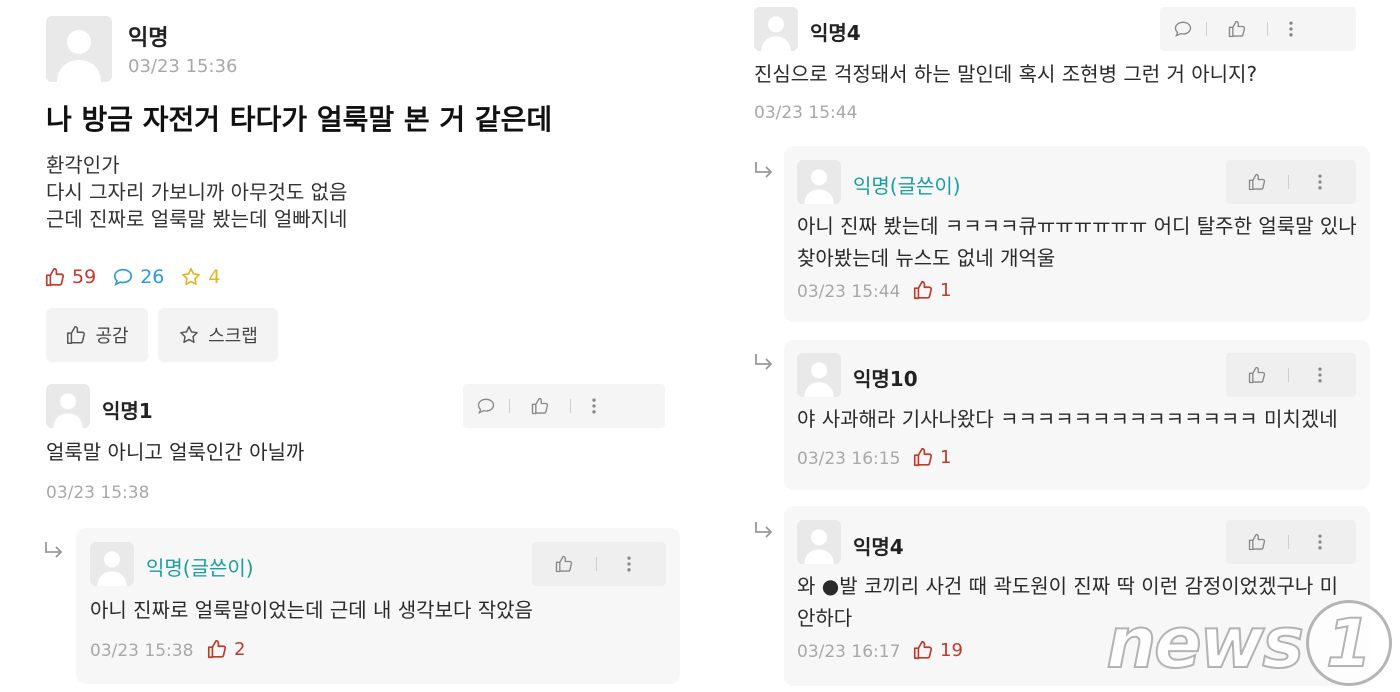 Image resolution: width=1400 pixels, height=692 pixels. Describe the element at coordinates (937, 650) in the screenshot. I see `comment-like-count: 19` at that location.